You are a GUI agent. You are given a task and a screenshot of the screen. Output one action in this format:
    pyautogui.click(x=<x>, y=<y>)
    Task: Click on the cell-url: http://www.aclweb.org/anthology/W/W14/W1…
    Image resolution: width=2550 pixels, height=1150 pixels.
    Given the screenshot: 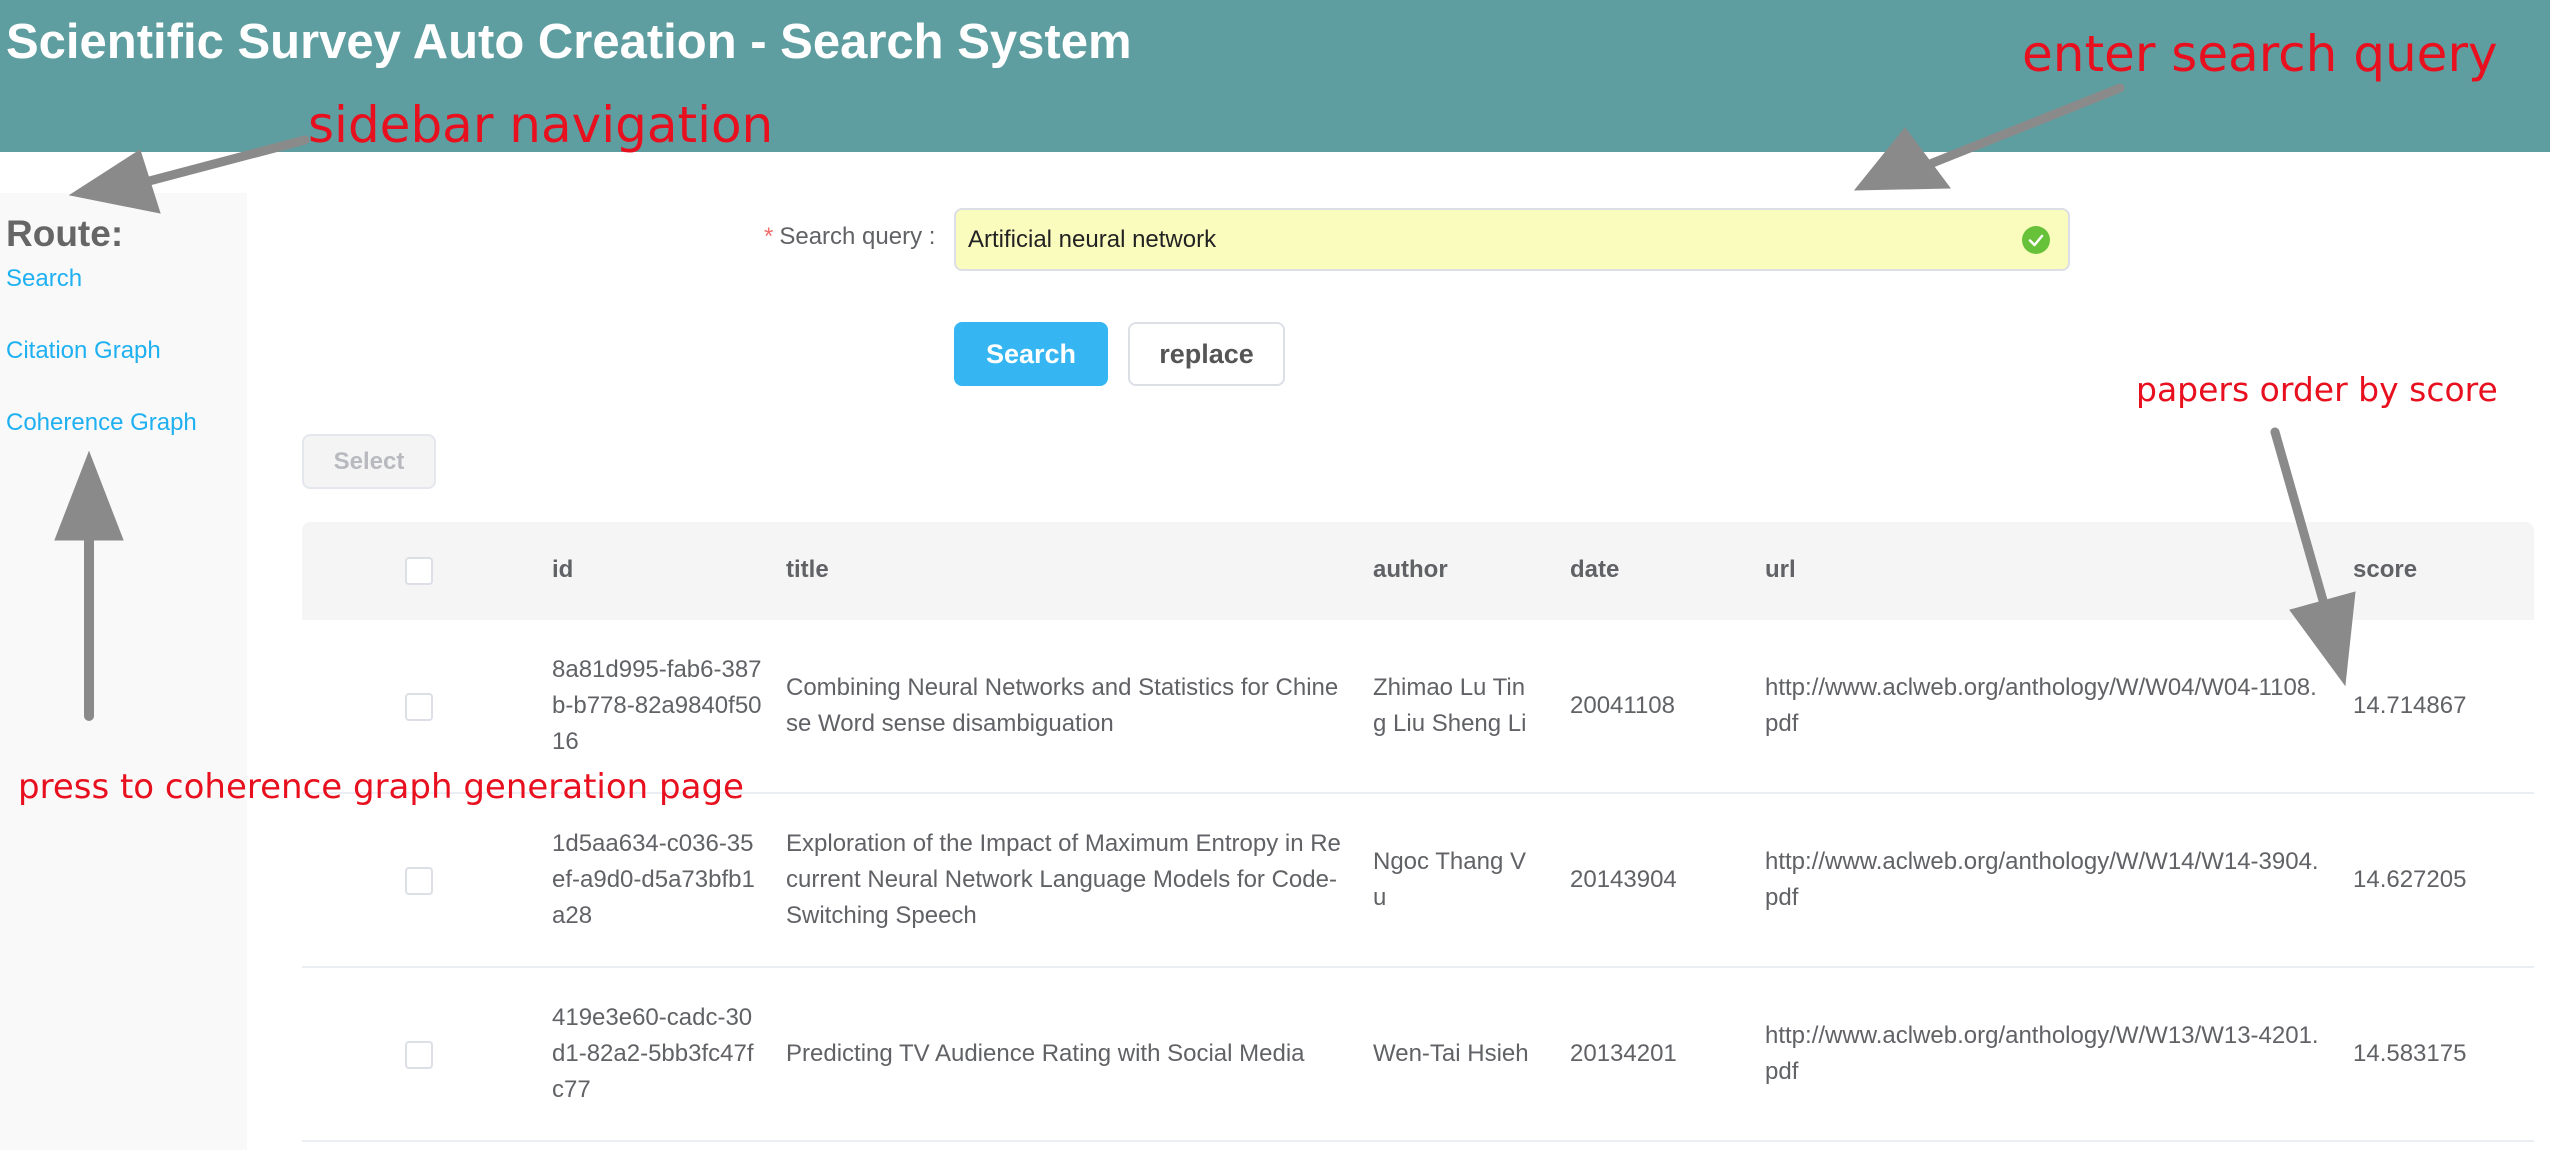 What is the action you would take?
    pyautogui.click(x=2042, y=879)
    